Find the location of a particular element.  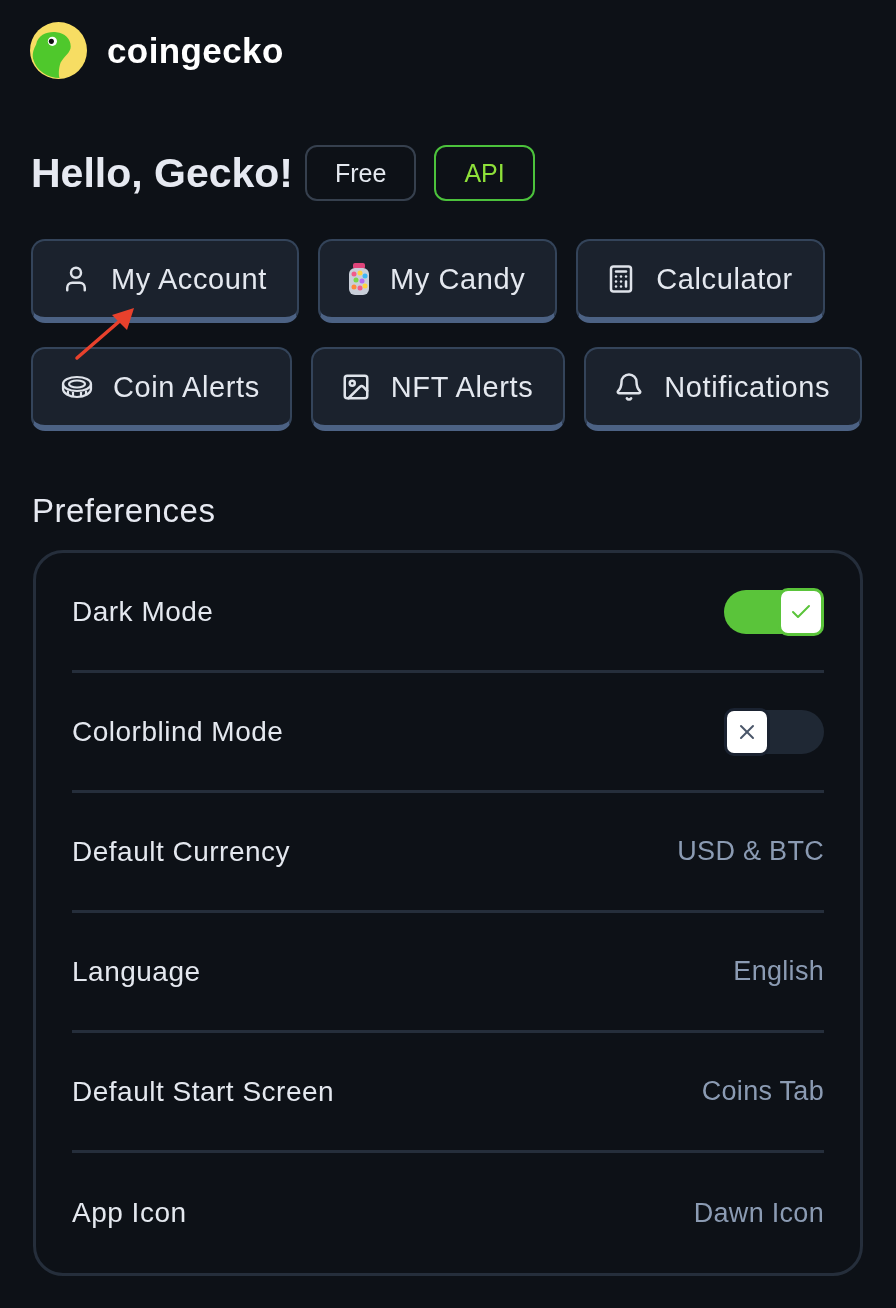

shortcut-button: My Account is located at coordinates (165, 281).